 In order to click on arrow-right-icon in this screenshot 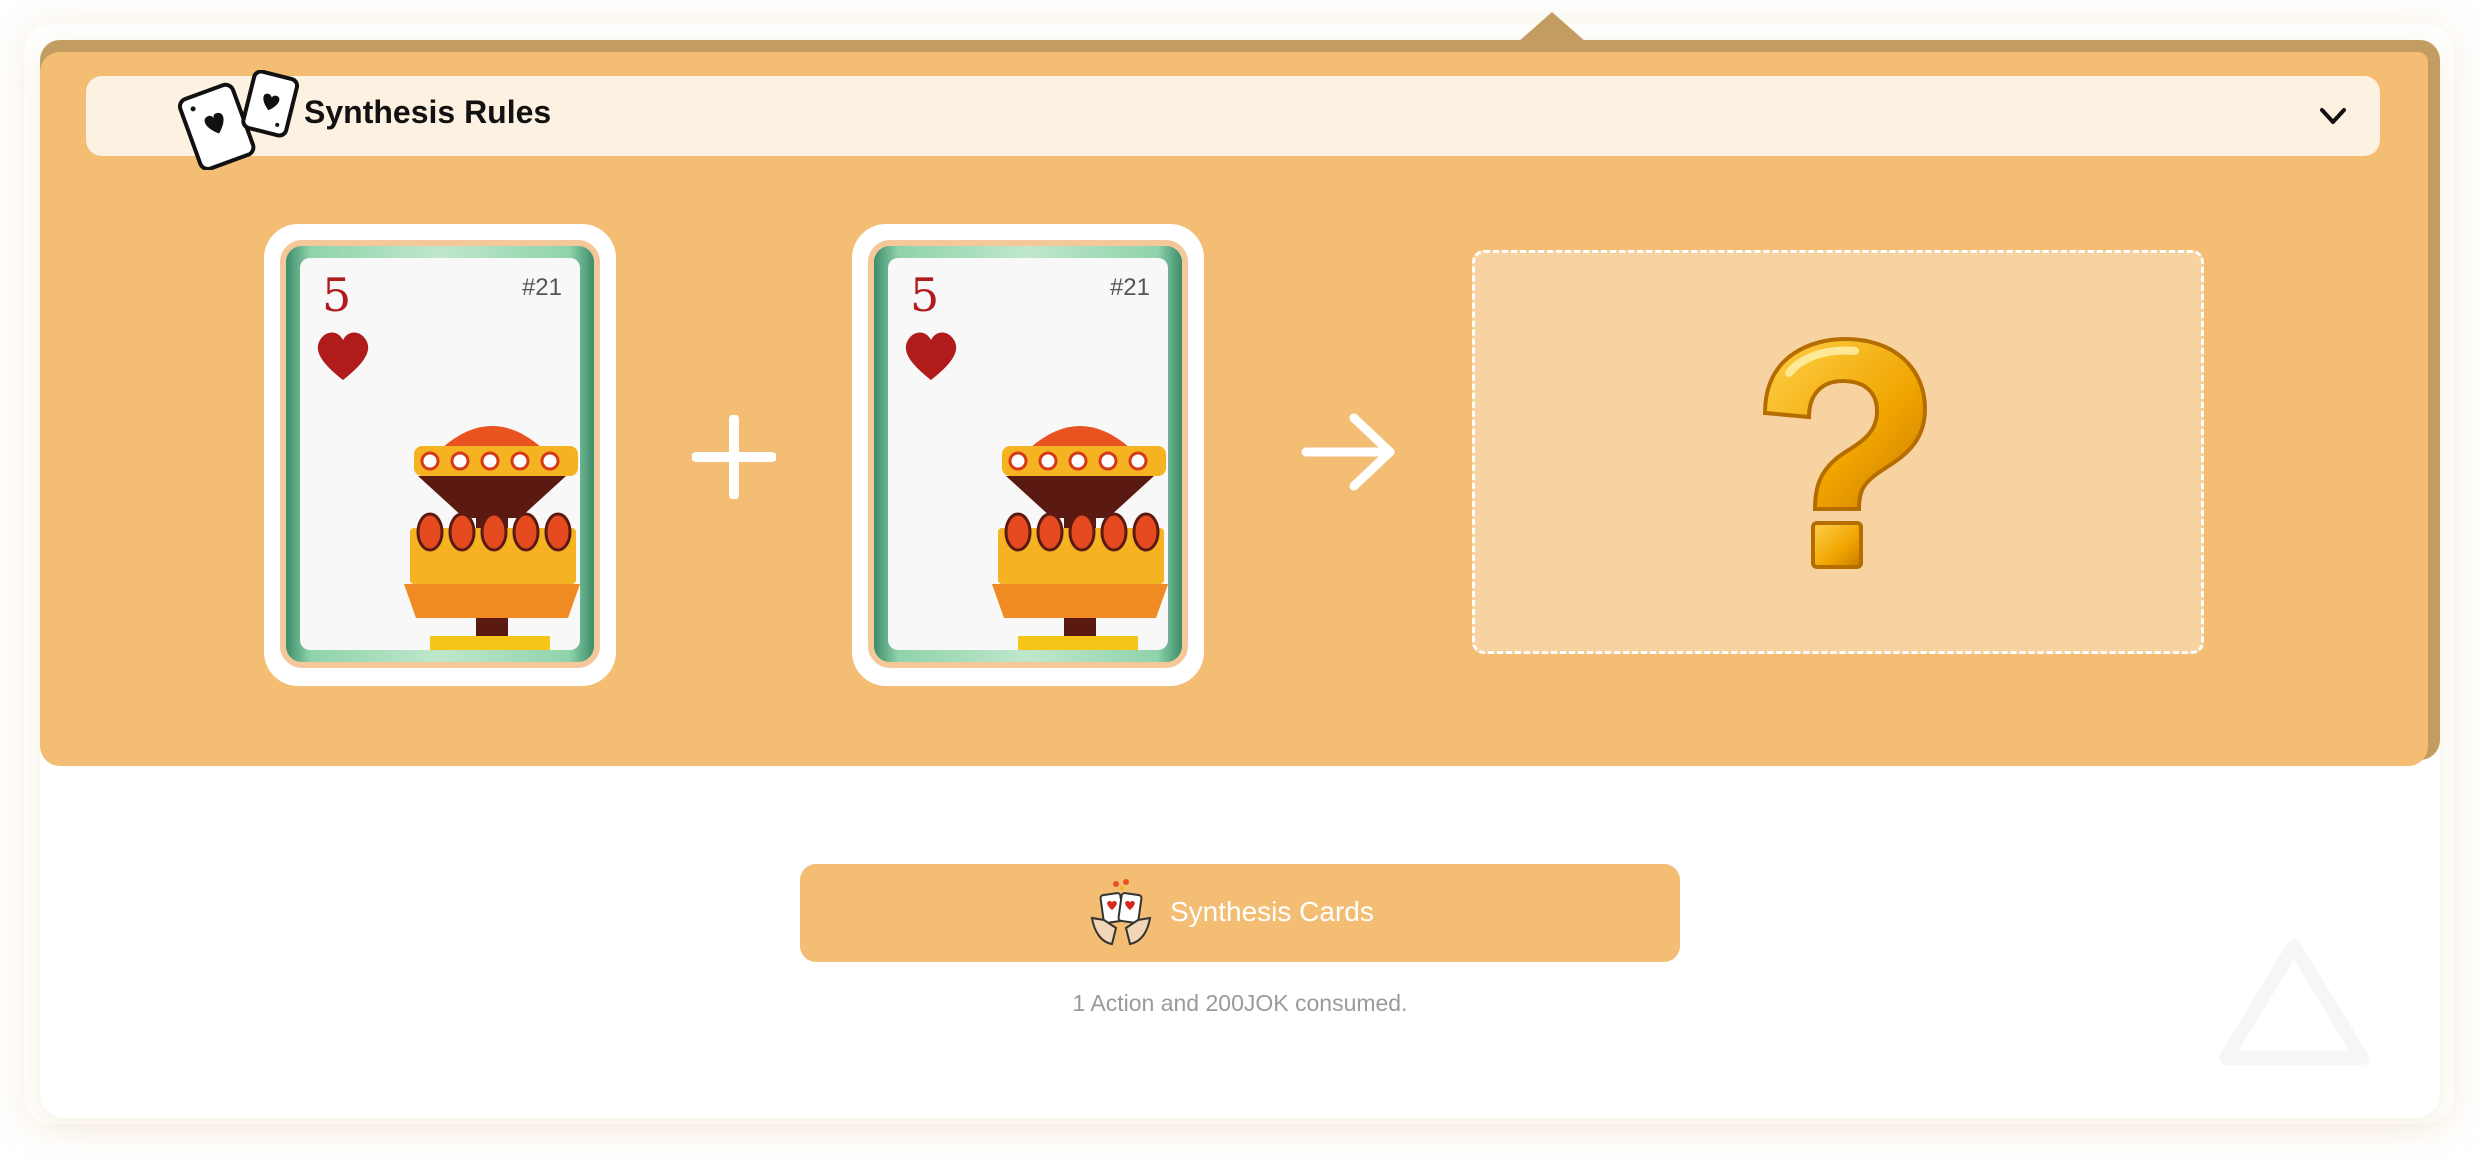, I will do `click(1348, 452)`.